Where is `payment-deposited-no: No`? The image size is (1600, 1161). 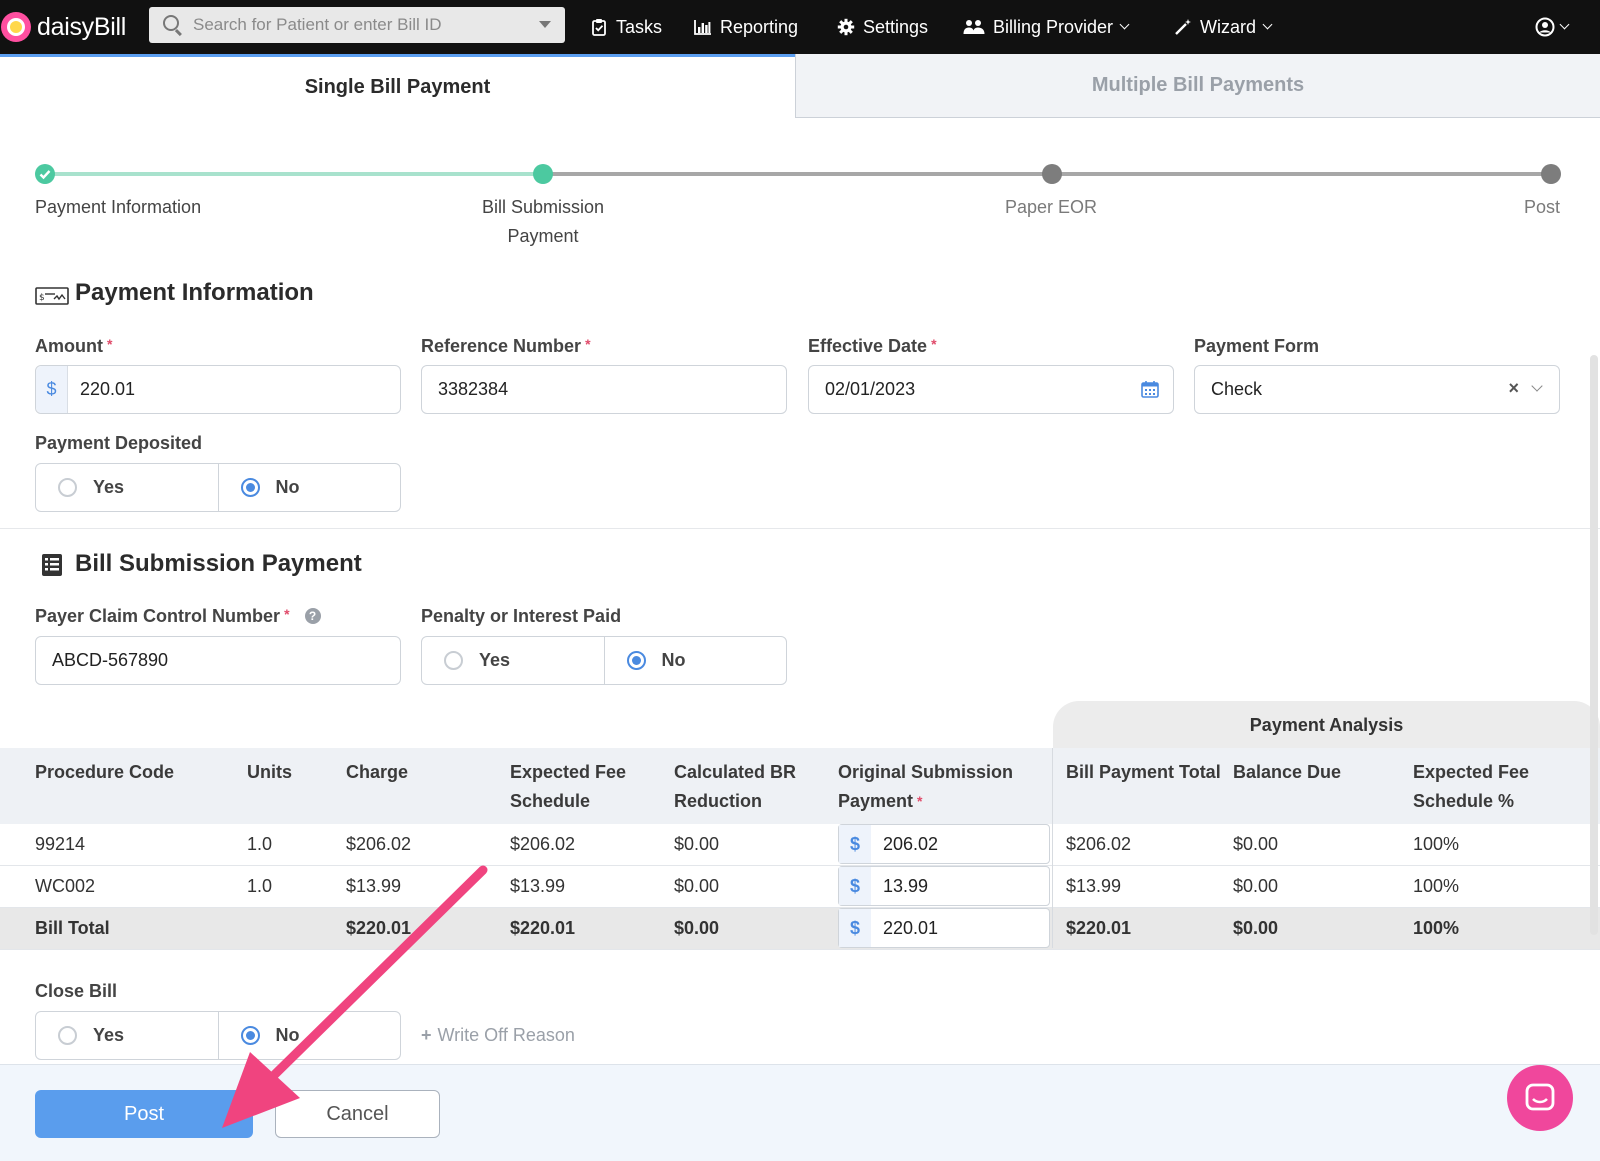
payment-deposited-no: No is located at coordinates (309, 487).